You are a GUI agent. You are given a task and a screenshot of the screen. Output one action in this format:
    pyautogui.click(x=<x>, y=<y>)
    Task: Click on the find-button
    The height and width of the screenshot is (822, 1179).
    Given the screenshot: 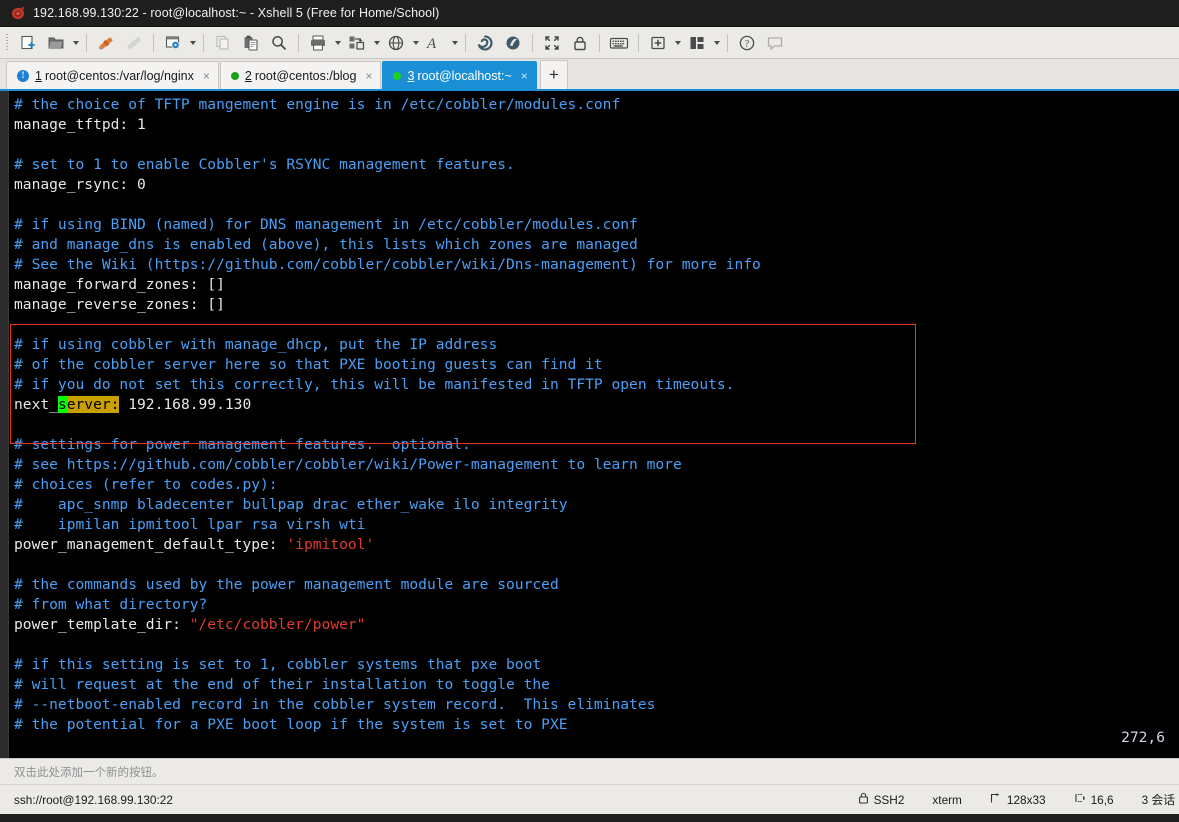 What is the action you would take?
    pyautogui.click(x=279, y=43)
    